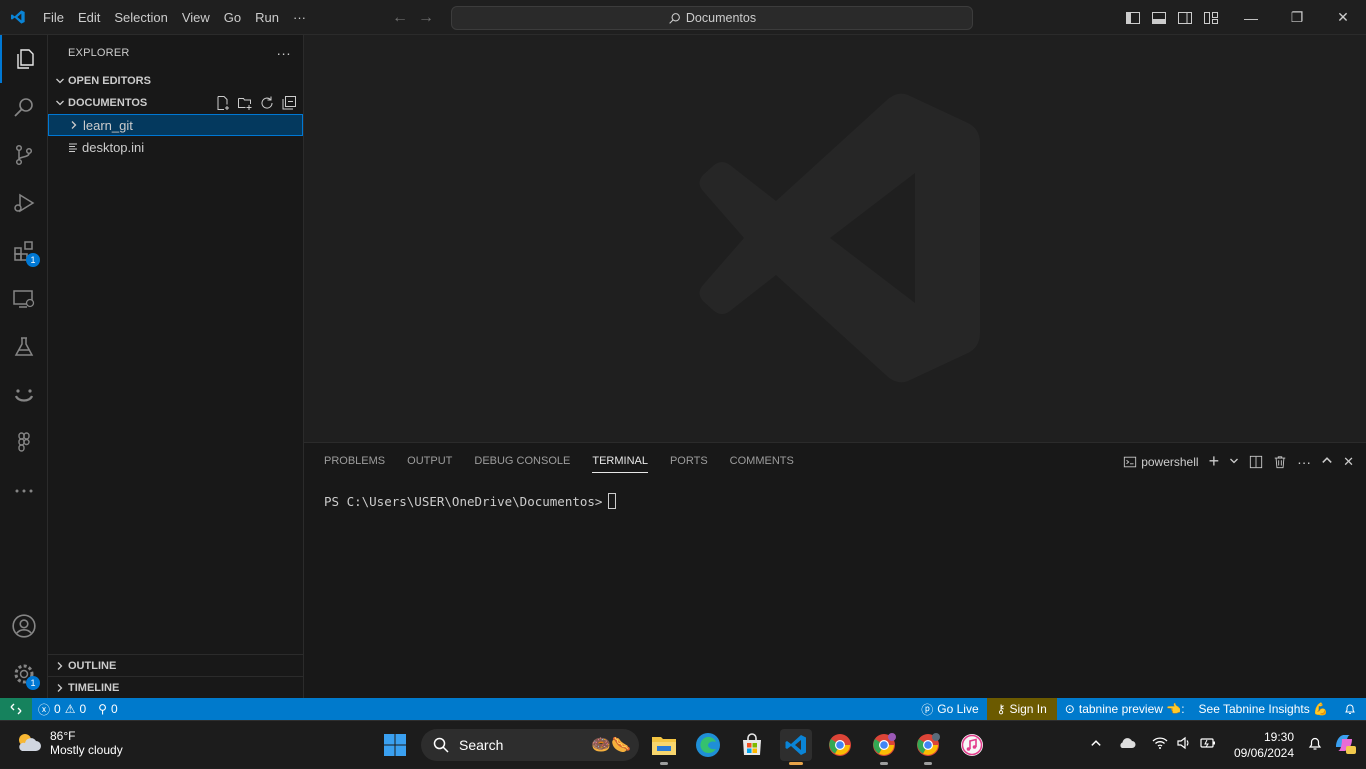 The height and width of the screenshot is (769, 1366). I want to click on accounts-icon, so click(24, 626).